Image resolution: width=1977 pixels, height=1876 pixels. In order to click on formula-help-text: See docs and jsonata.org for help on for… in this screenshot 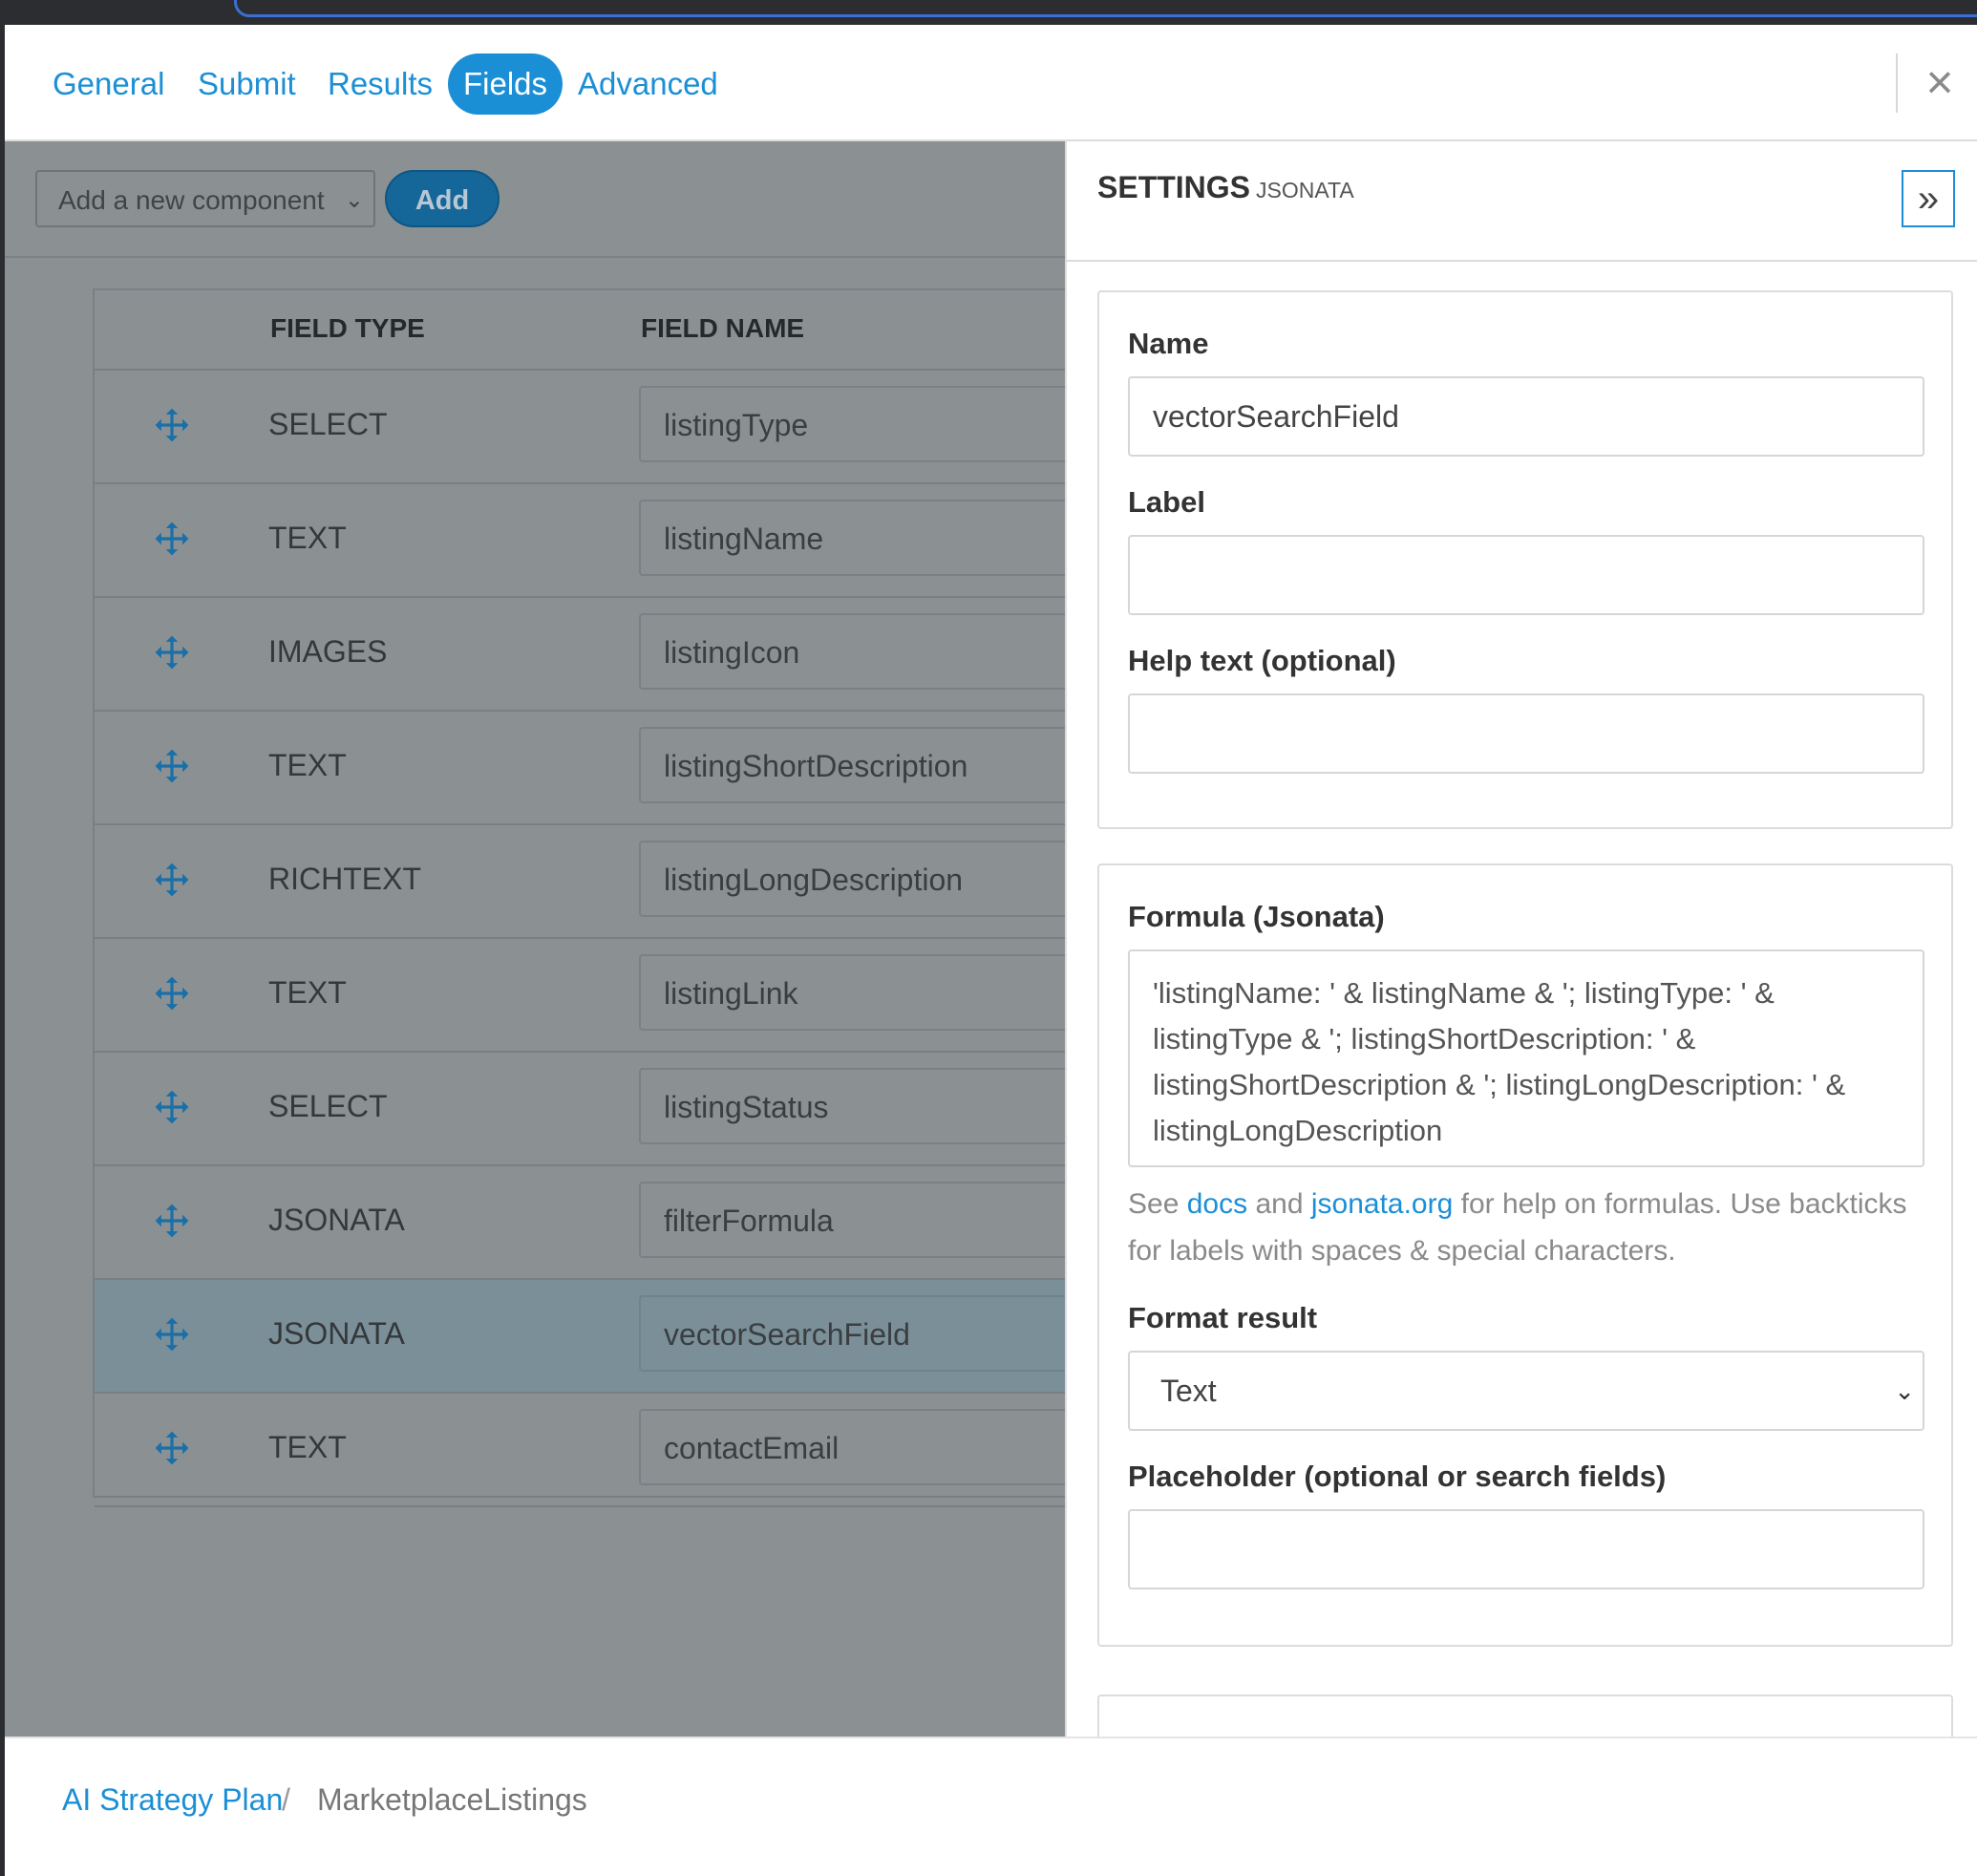, I will do `click(1526, 1227)`.